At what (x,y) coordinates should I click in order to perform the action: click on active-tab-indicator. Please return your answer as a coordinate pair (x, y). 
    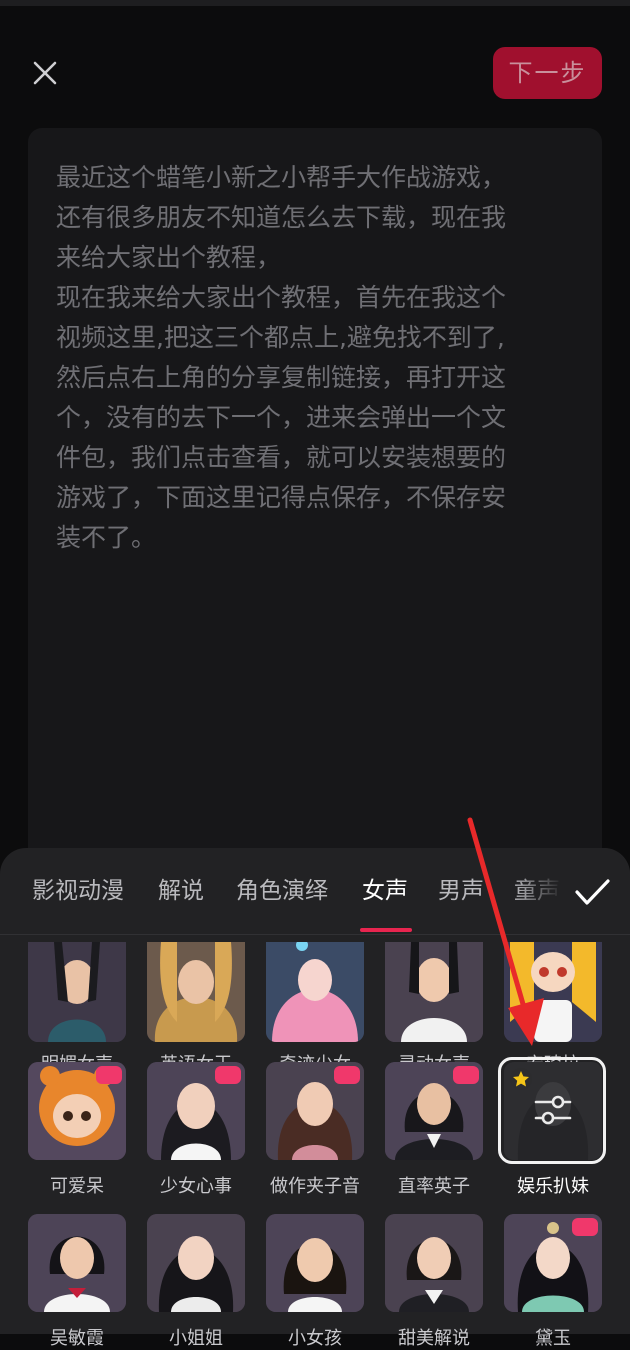
    Looking at the image, I should click on (386, 930).